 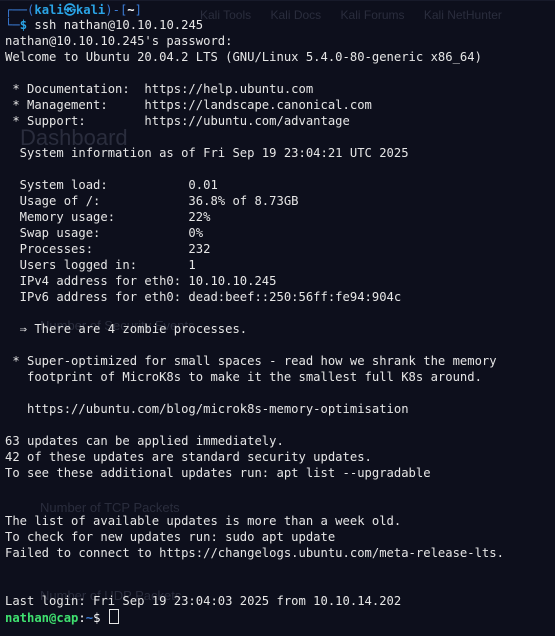 What do you see at coordinates (69, 10) in the screenshot?
I see `prompt-at: ㉿` at bounding box center [69, 10].